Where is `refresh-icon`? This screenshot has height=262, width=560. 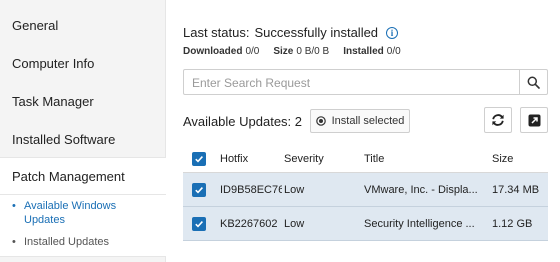
refresh-icon is located at coordinates (498, 120).